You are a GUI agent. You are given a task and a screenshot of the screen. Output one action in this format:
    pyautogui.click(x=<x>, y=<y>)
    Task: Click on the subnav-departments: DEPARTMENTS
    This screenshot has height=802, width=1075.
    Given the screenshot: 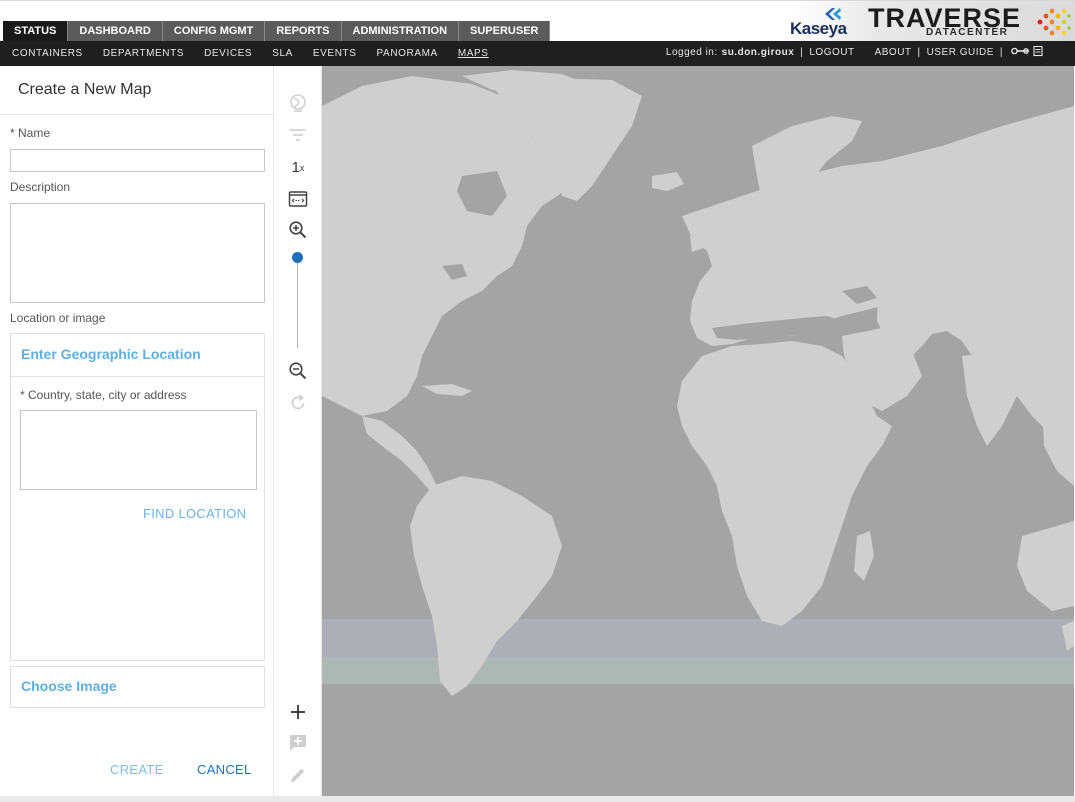 What is the action you would take?
    pyautogui.click(x=143, y=53)
    